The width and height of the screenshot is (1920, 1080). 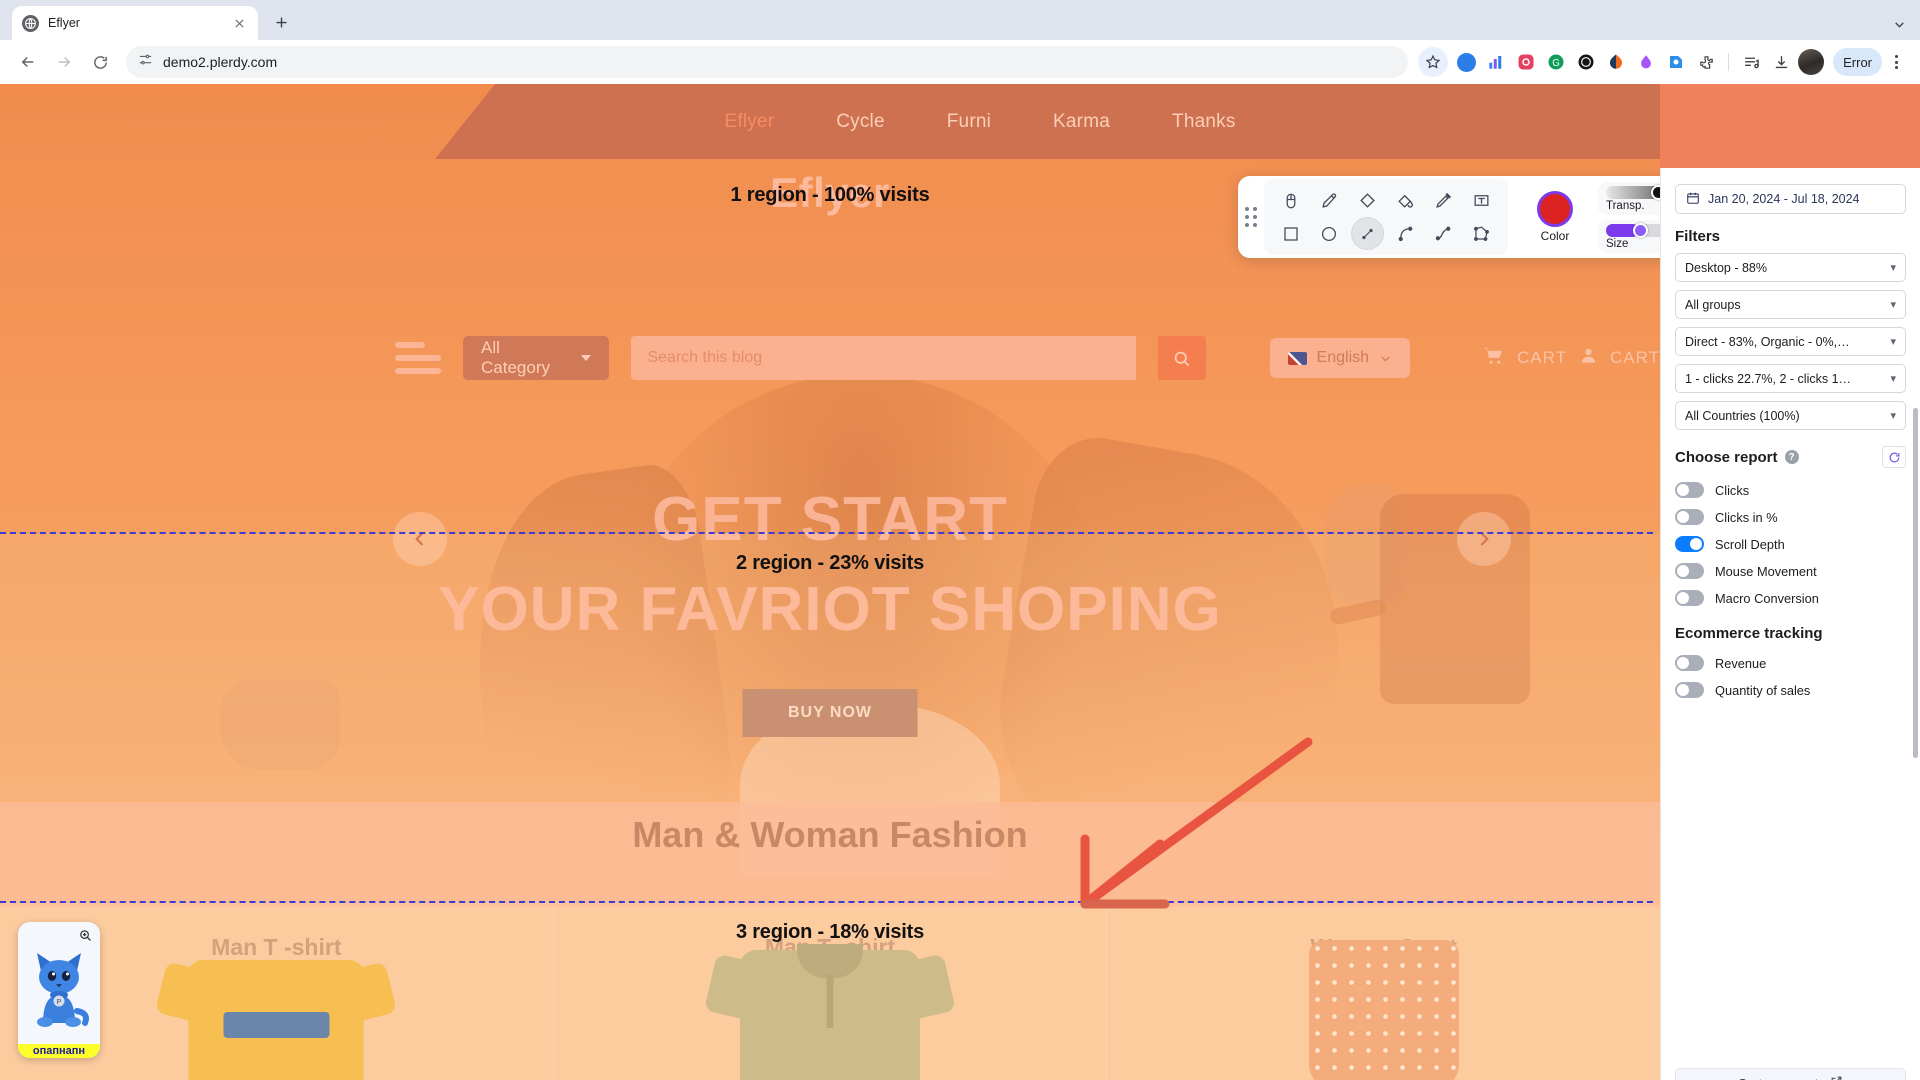 What do you see at coordinates (145, 62) in the screenshot?
I see `site-settings-icon` at bounding box center [145, 62].